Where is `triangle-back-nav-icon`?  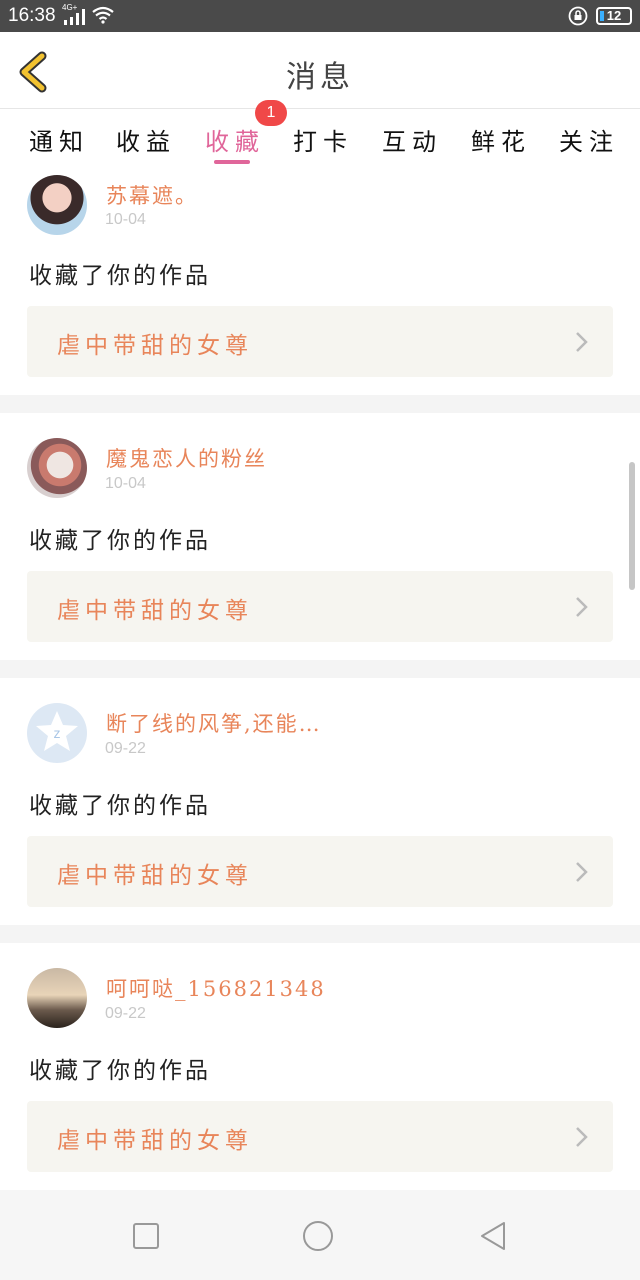 triangle-back-nav-icon is located at coordinates (494, 1236).